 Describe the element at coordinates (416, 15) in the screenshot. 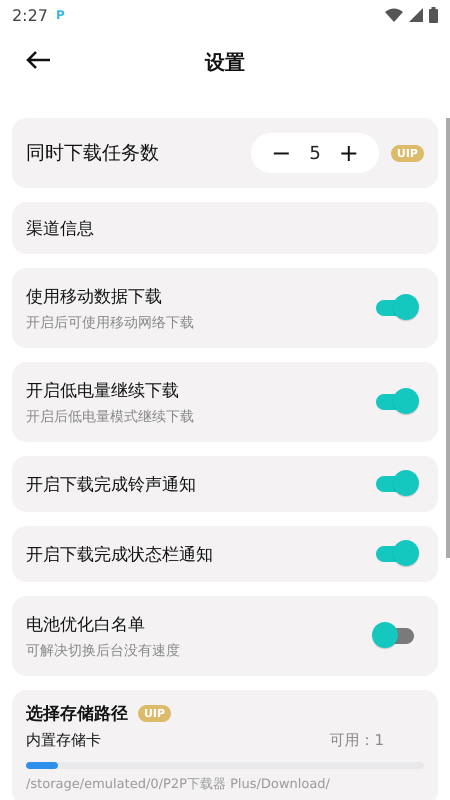

I see `signal-icon` at that location.